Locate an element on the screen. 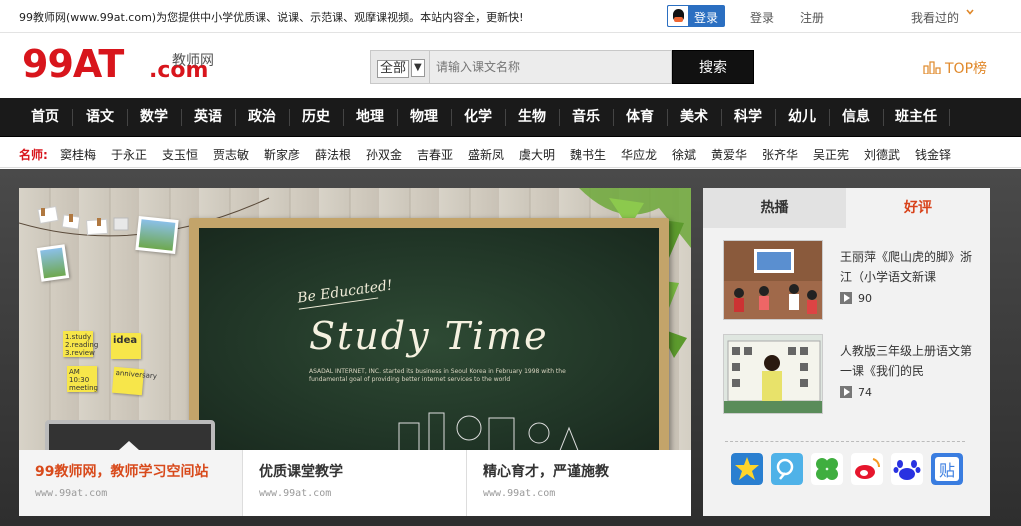 The width and height of the screenshot is (1021, 526). nav-item-it: 信息 is located at coordinates (856, 117).